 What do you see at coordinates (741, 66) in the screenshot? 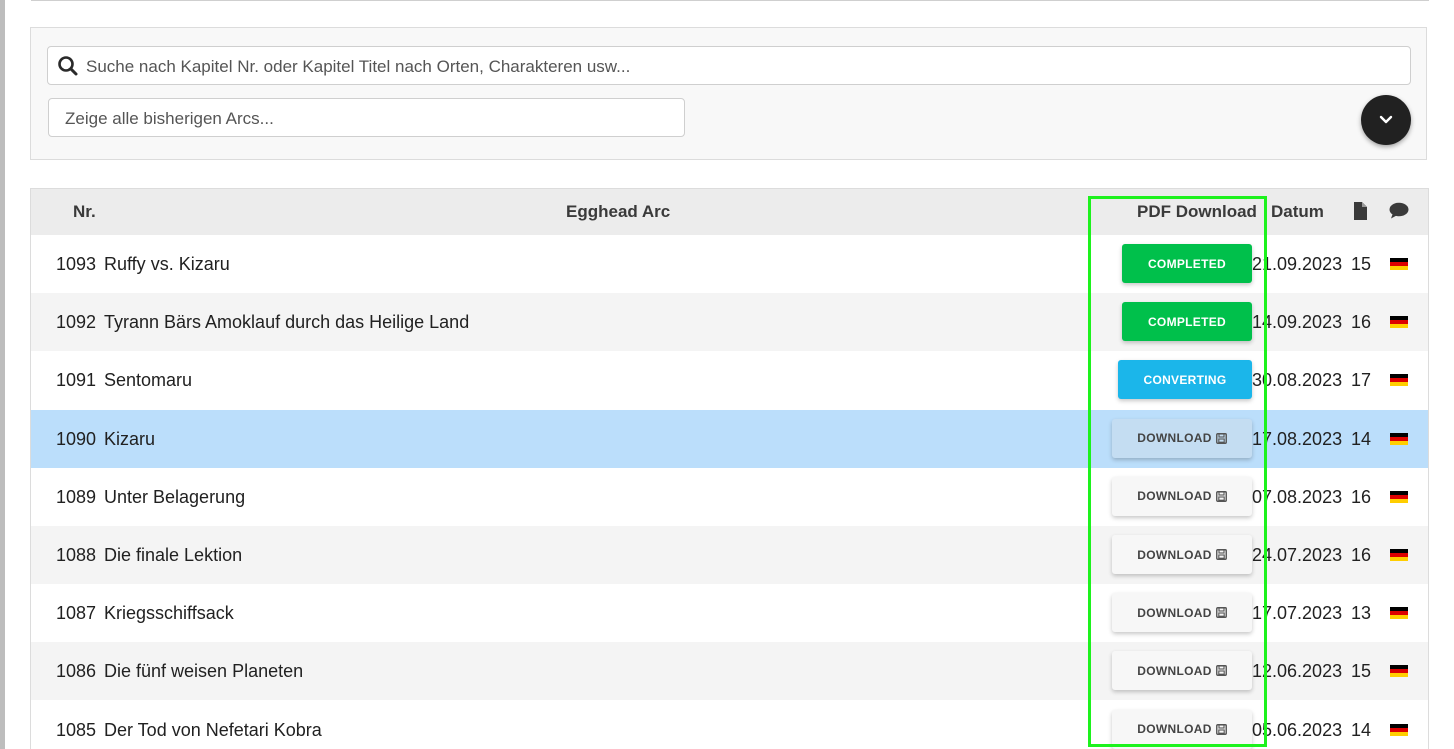
I see `search-input` at bounding box center [741, 66].